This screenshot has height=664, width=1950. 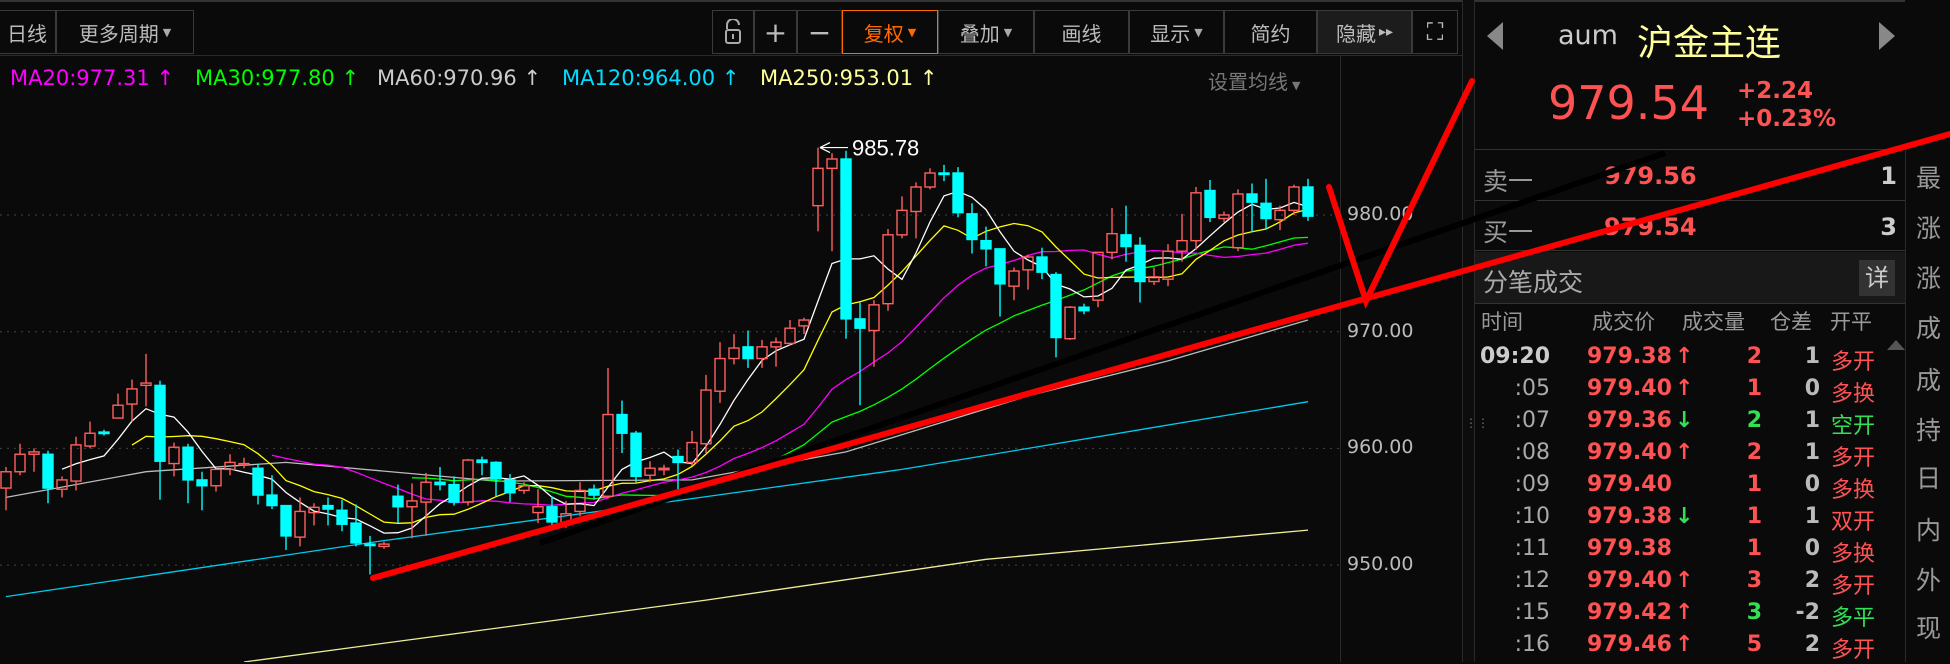 What do you see at coordinates (1435, 32) in the screenshot?
I see `fullscreen-button: ⛶` at bounding box center [1435, 32].